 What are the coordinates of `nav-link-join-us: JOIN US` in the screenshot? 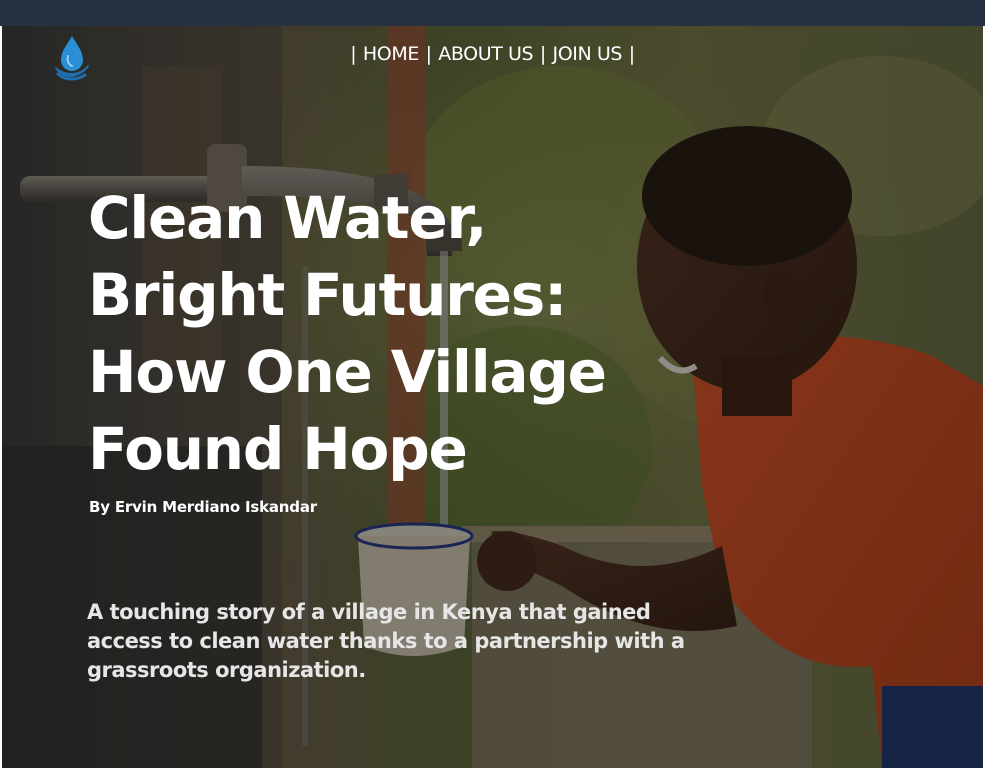 It's located at (588, 54).